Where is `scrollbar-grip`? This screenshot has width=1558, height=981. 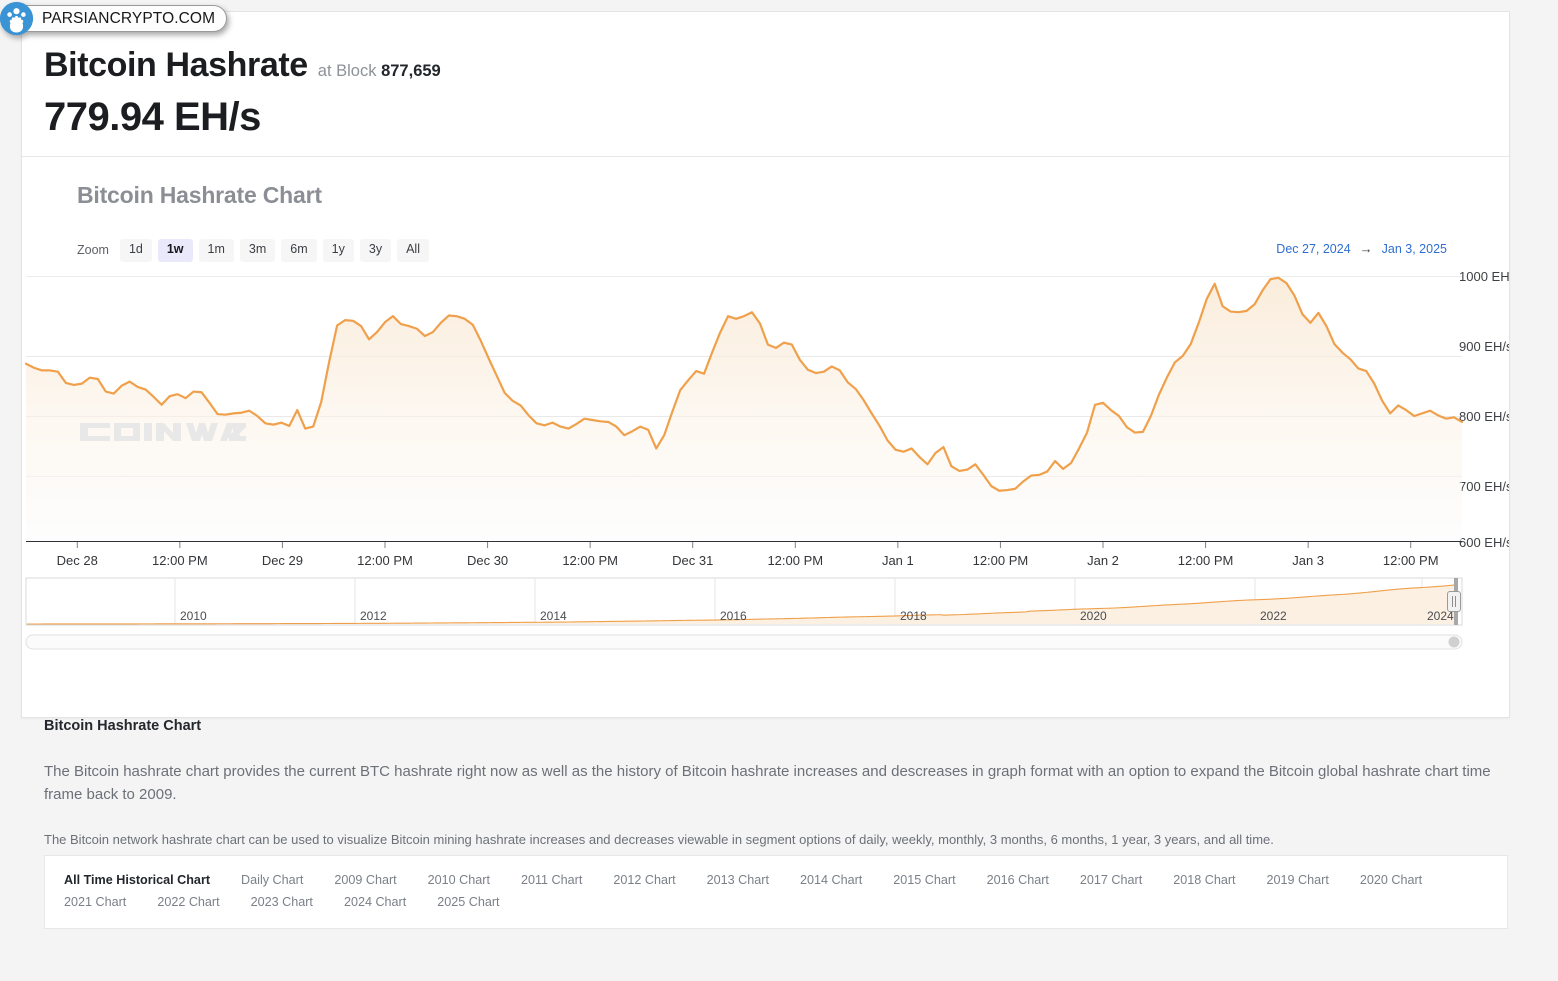 scrollbar-grip is located at coordinates (1454, 642).